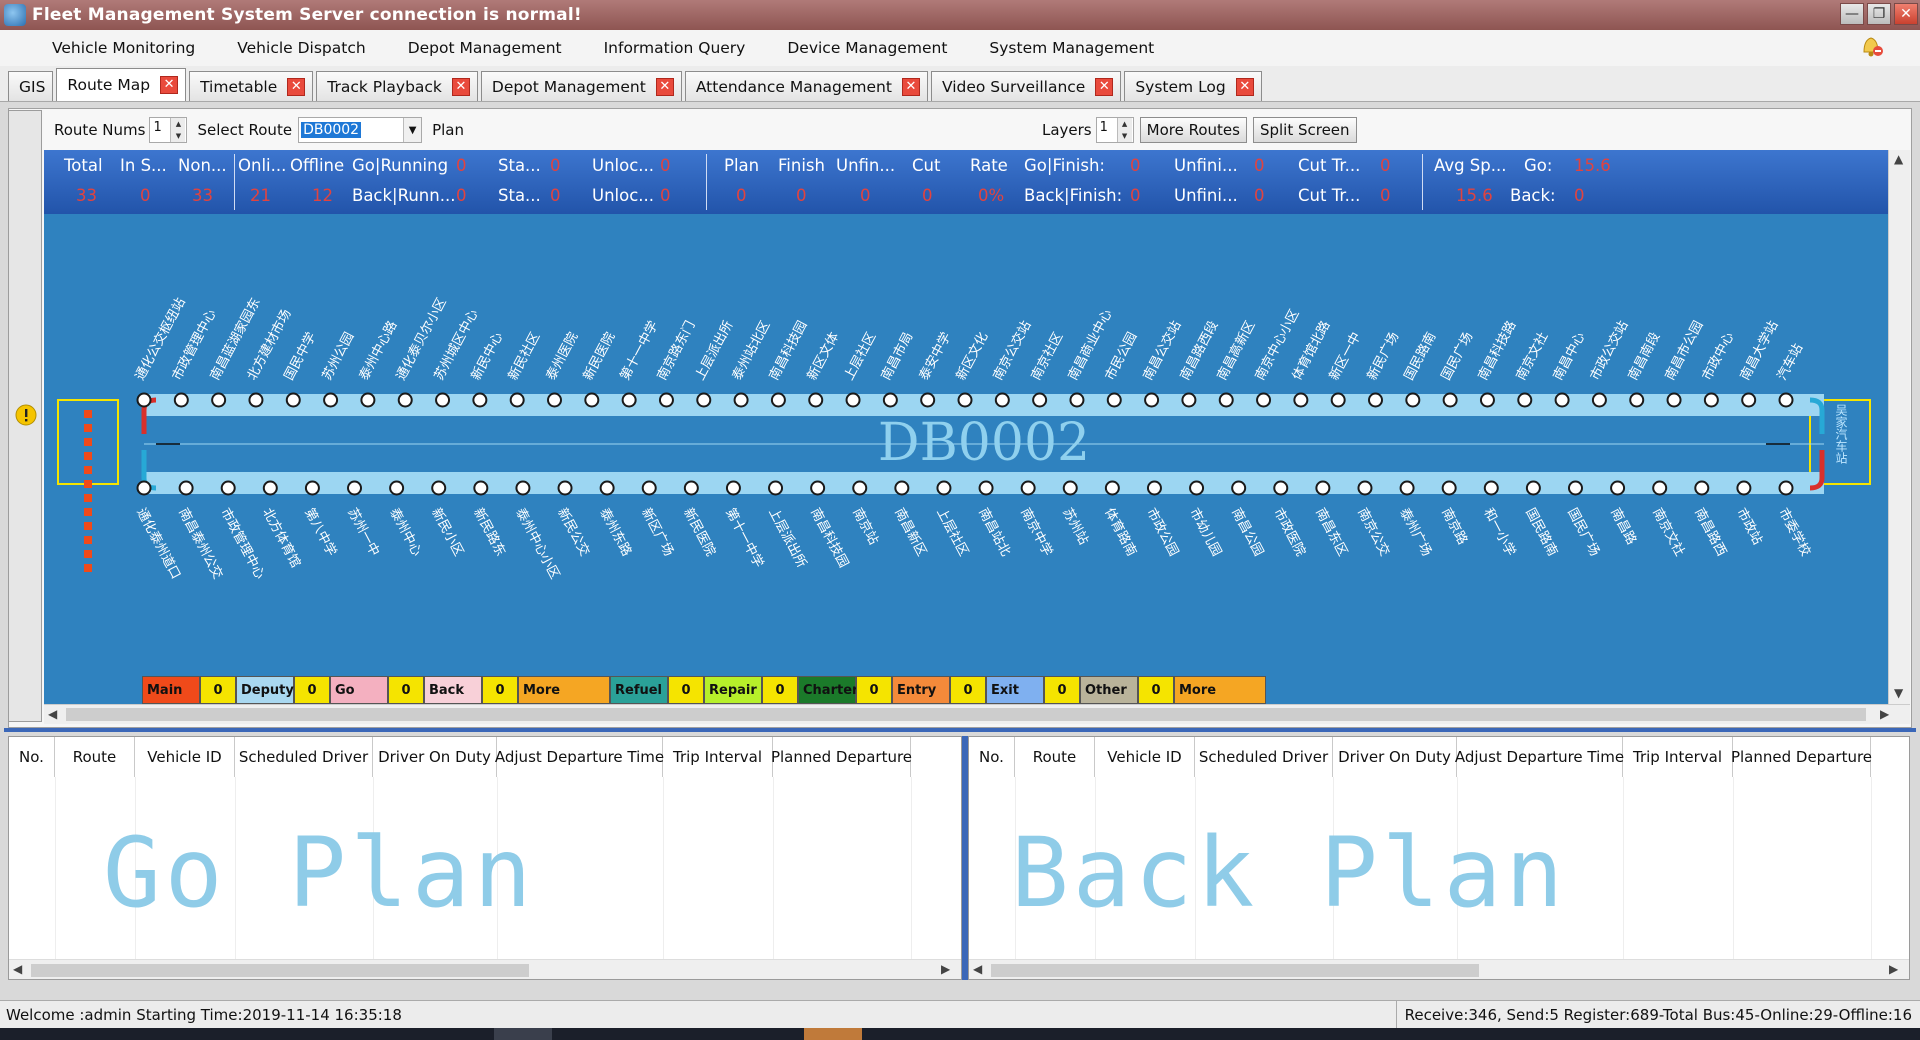 The image size is (1920, 1040). What do you see at coordinates (1109, 690) in the screenshot?
I see `legend-other: Other` at bounding box center [1109, 690].